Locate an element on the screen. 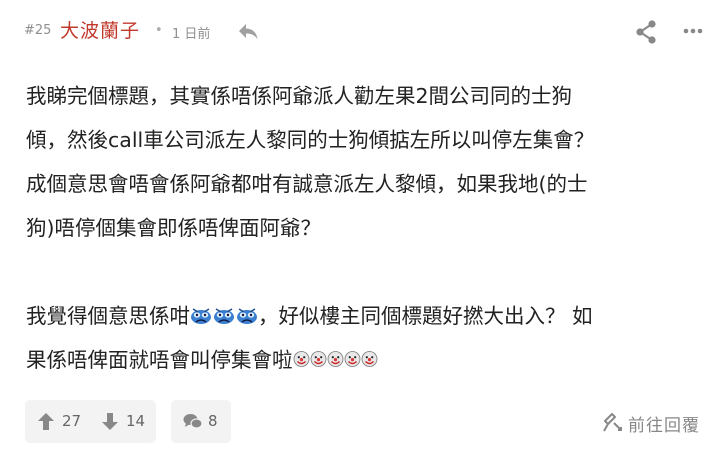 This screenshot has height=453, width=726. content-line: 我覺得個意思係咁 ，好似樓主同個標題好撚大出入？ 如 is located at coordinates (366, 316).